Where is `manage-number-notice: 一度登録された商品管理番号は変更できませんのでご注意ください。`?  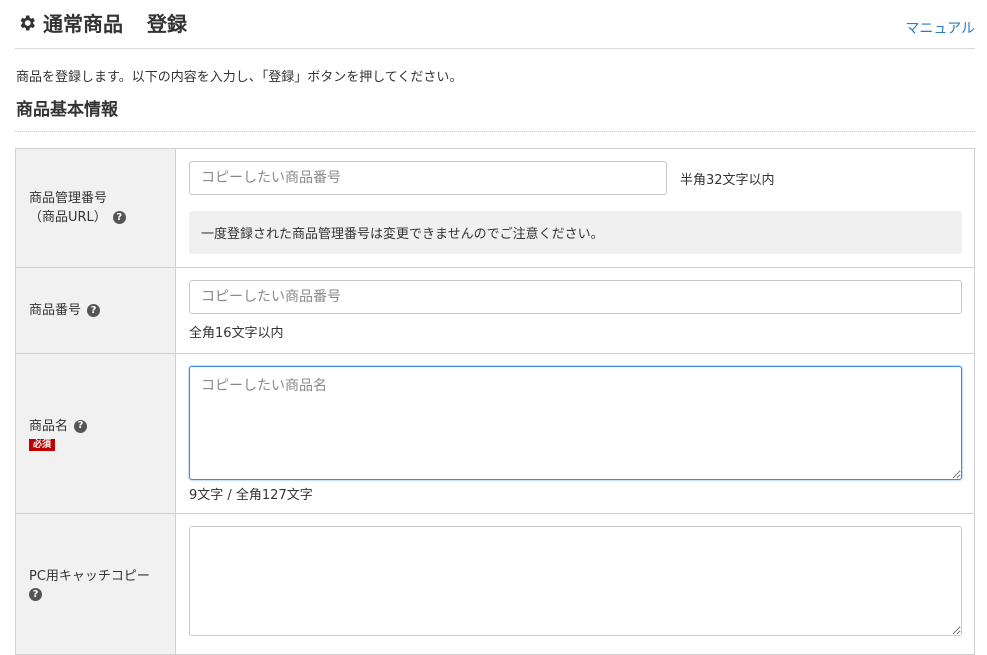 manage-number-notice: 一度登録された商品管理番号は変更できませんのでご注意ください。 is located at coordinates (575, 232).